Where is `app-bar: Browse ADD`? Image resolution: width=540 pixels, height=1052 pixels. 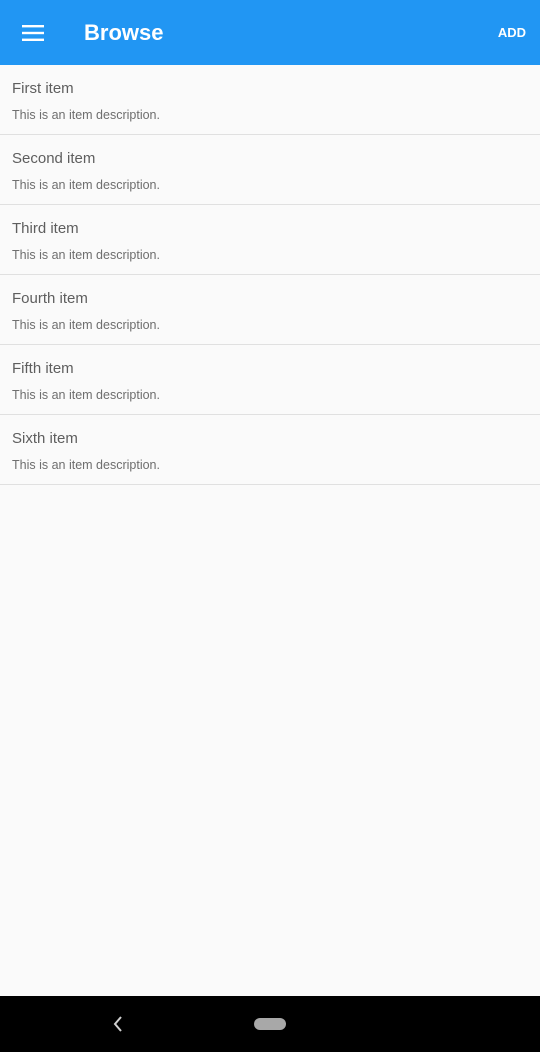 app-bar: Browse ADD is located at coordinates (270, 32).